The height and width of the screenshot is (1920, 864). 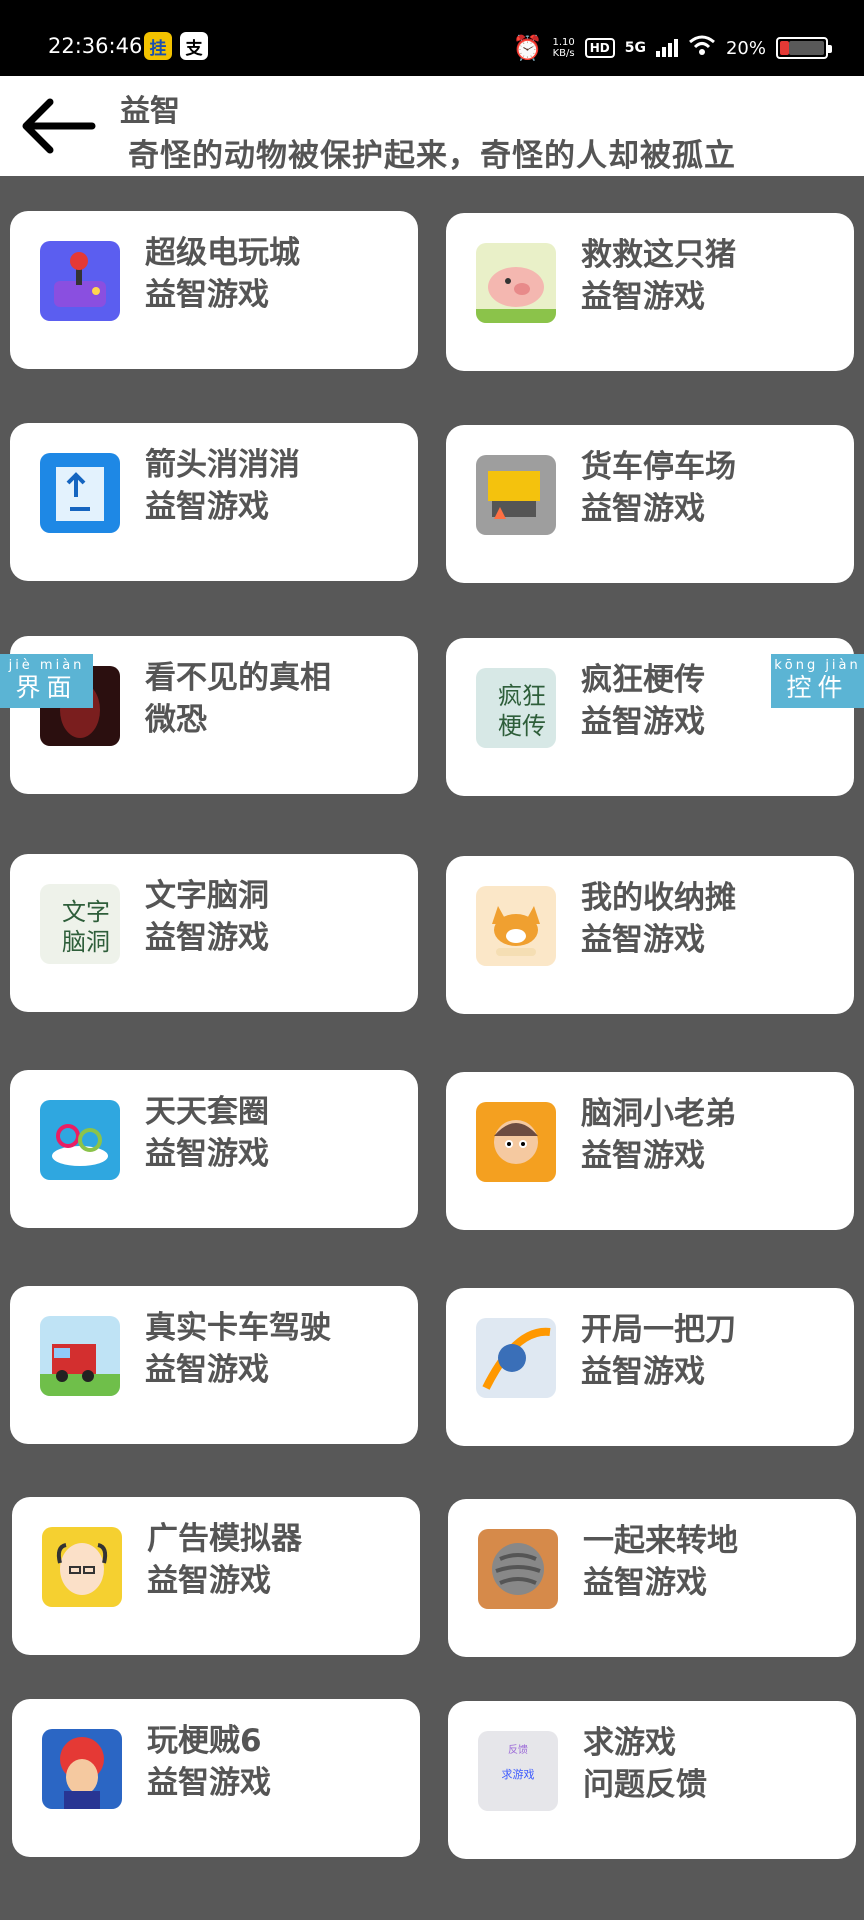 I want to click on game-title: 一起来转地, so click(x=660, y=1541).